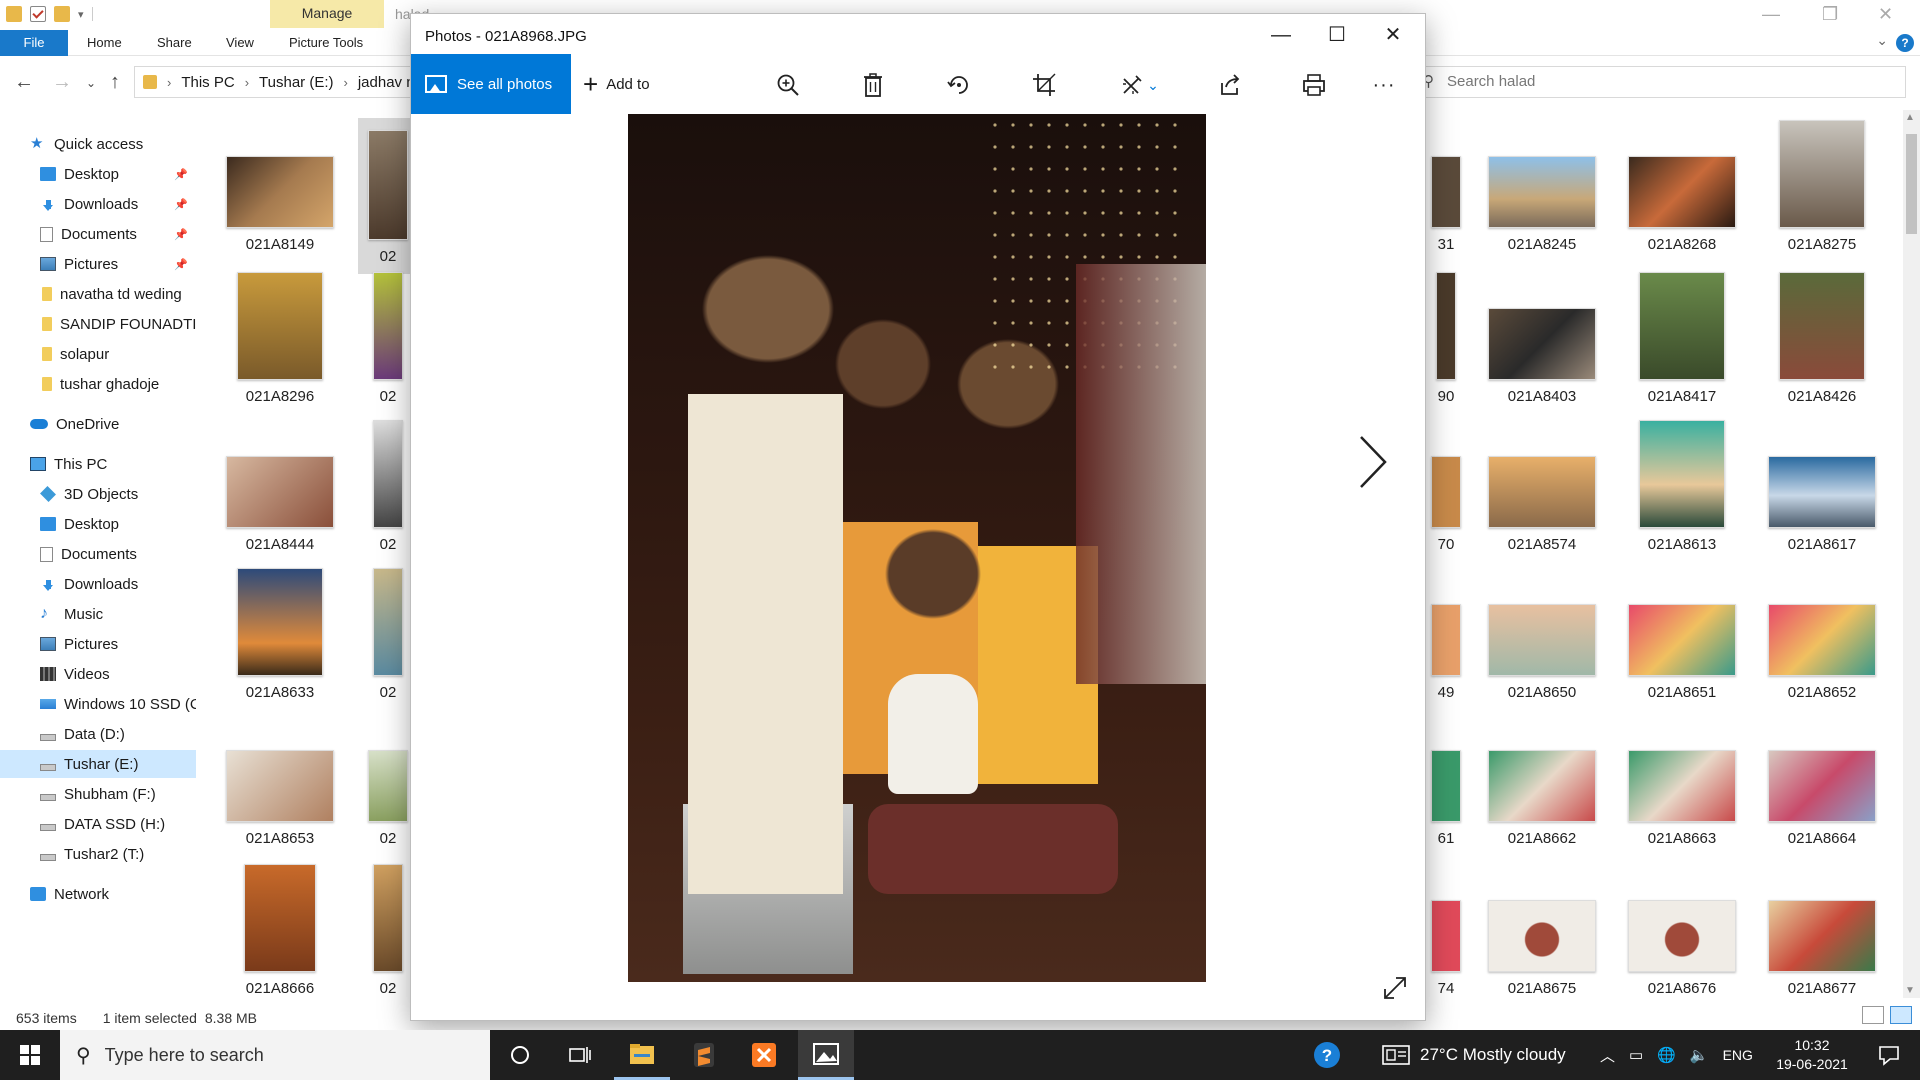 This screenshot has width=1920, height=1080. What do you see at coordinates (98, 524) in the screenshot?
I see `nav-desktop: Desktop` at bounding box center [98, 524].